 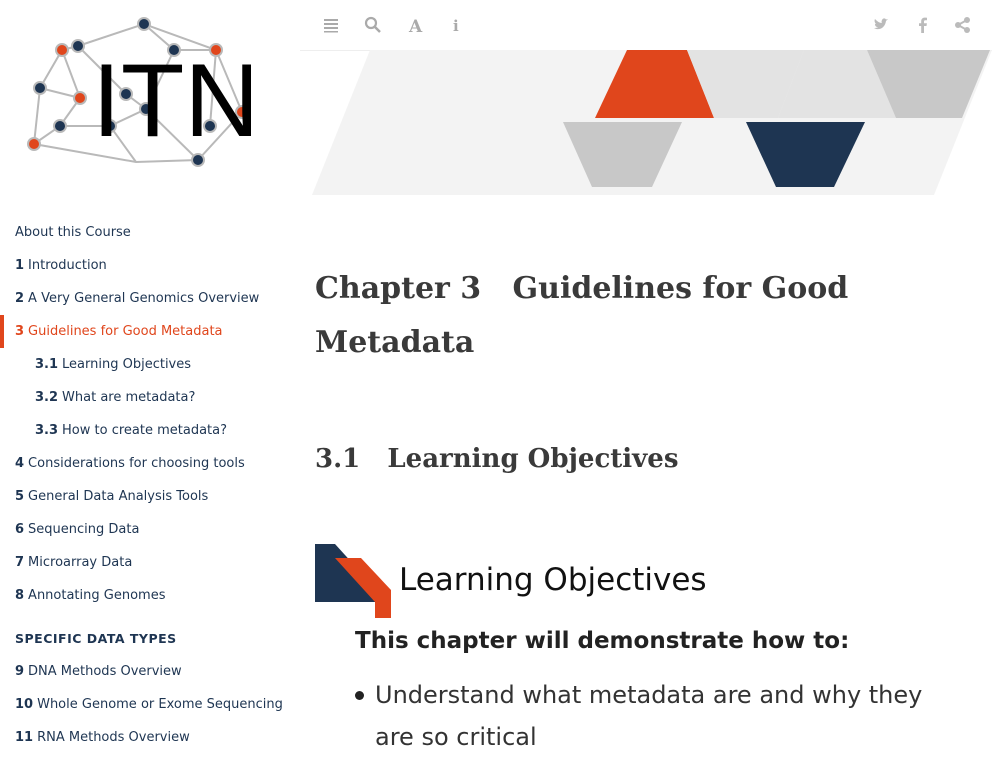 I want to click on facebook-icon, so click(x=923, y=25).